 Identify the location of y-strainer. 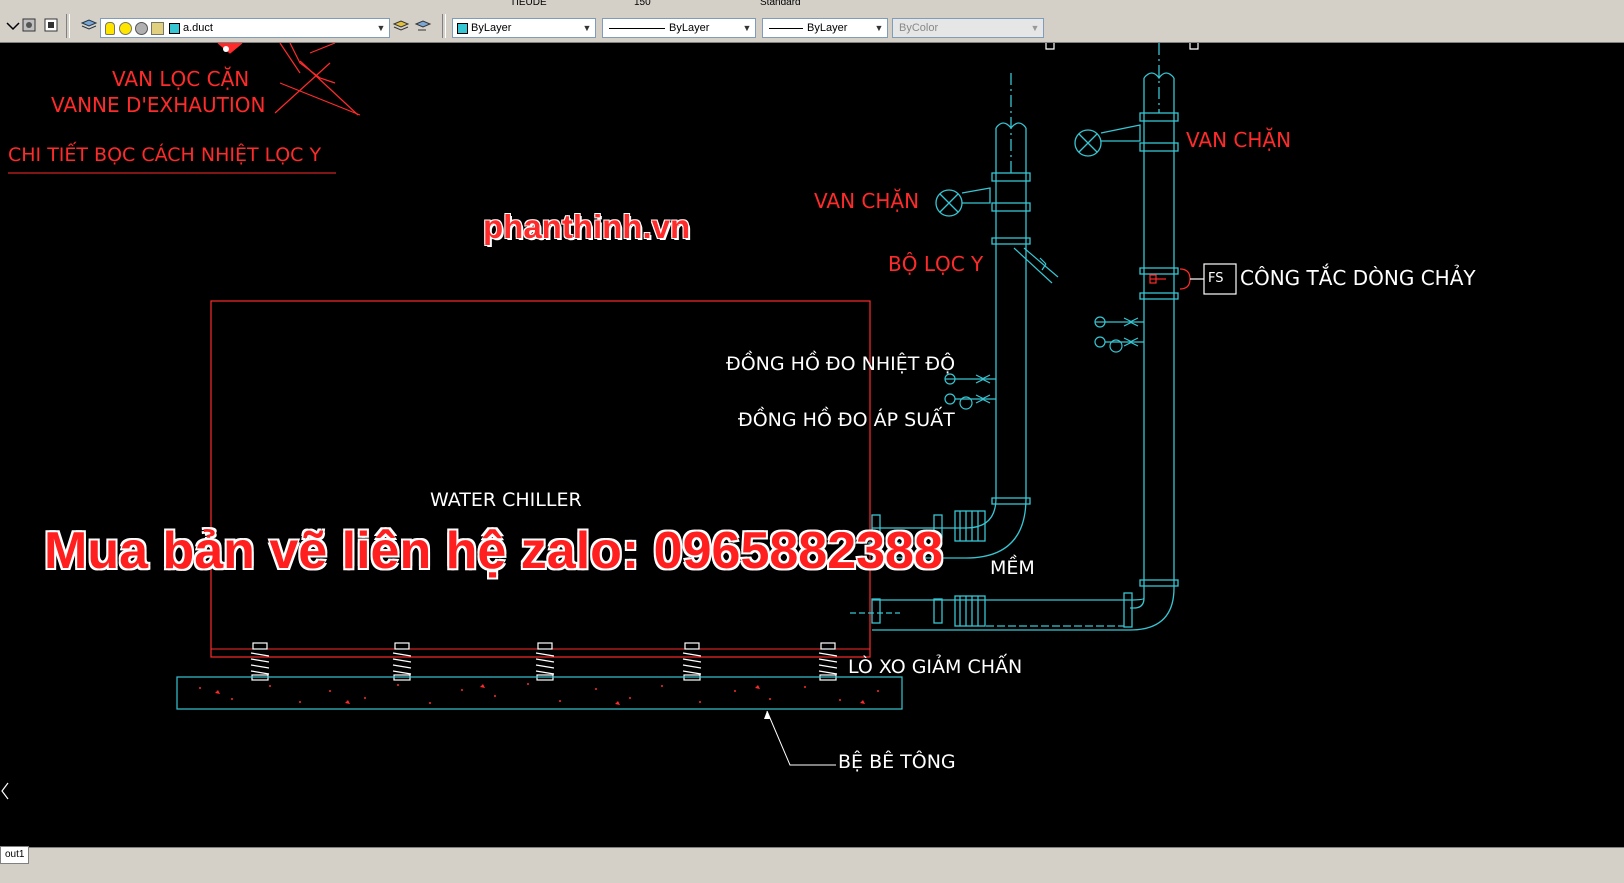
(1036, 265).